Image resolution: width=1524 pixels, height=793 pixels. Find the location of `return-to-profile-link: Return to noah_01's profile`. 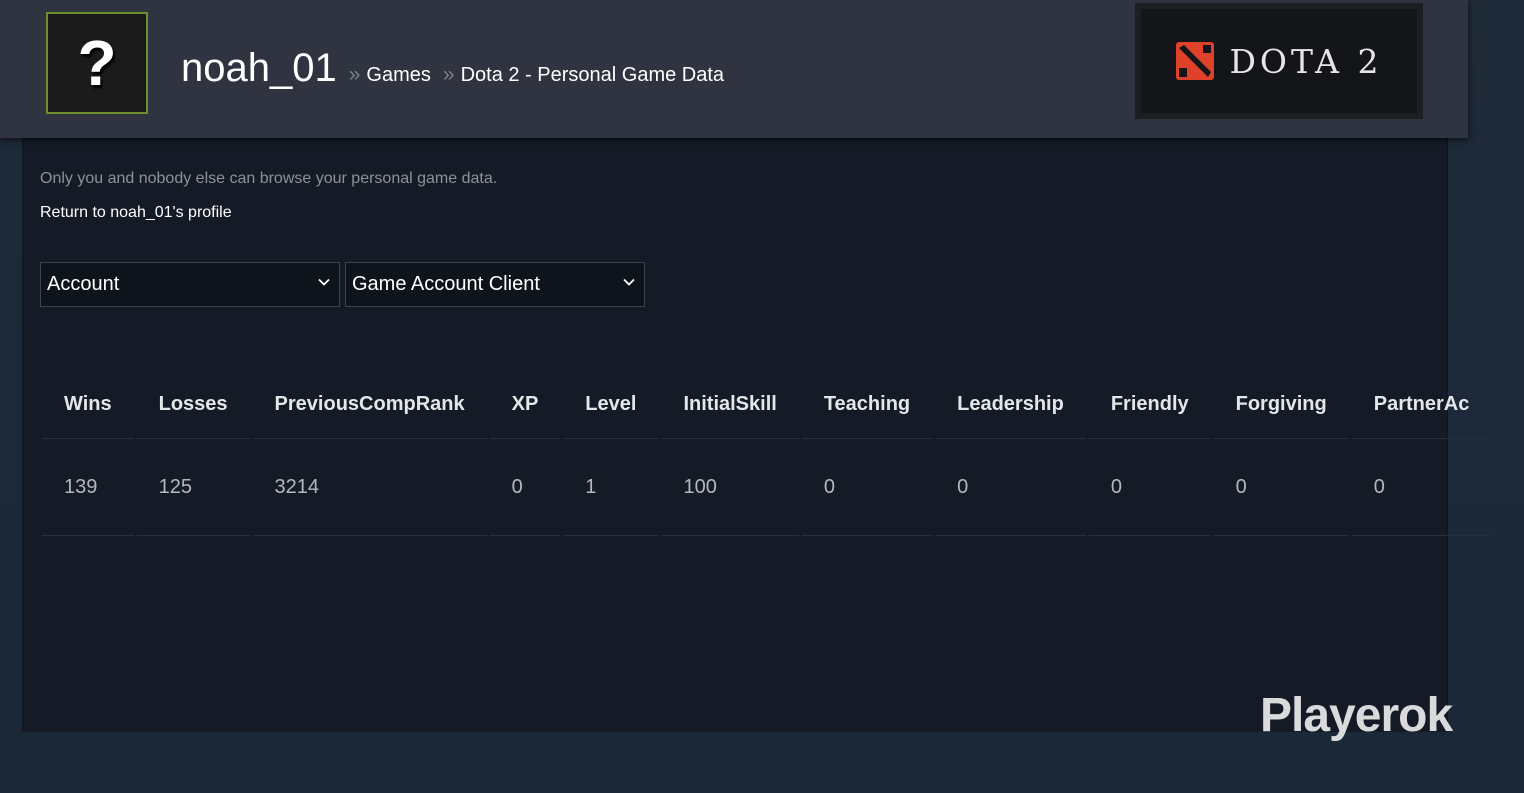

return-to-profile-link: Return to noah_01's profile is located at coordinates (136, 213).